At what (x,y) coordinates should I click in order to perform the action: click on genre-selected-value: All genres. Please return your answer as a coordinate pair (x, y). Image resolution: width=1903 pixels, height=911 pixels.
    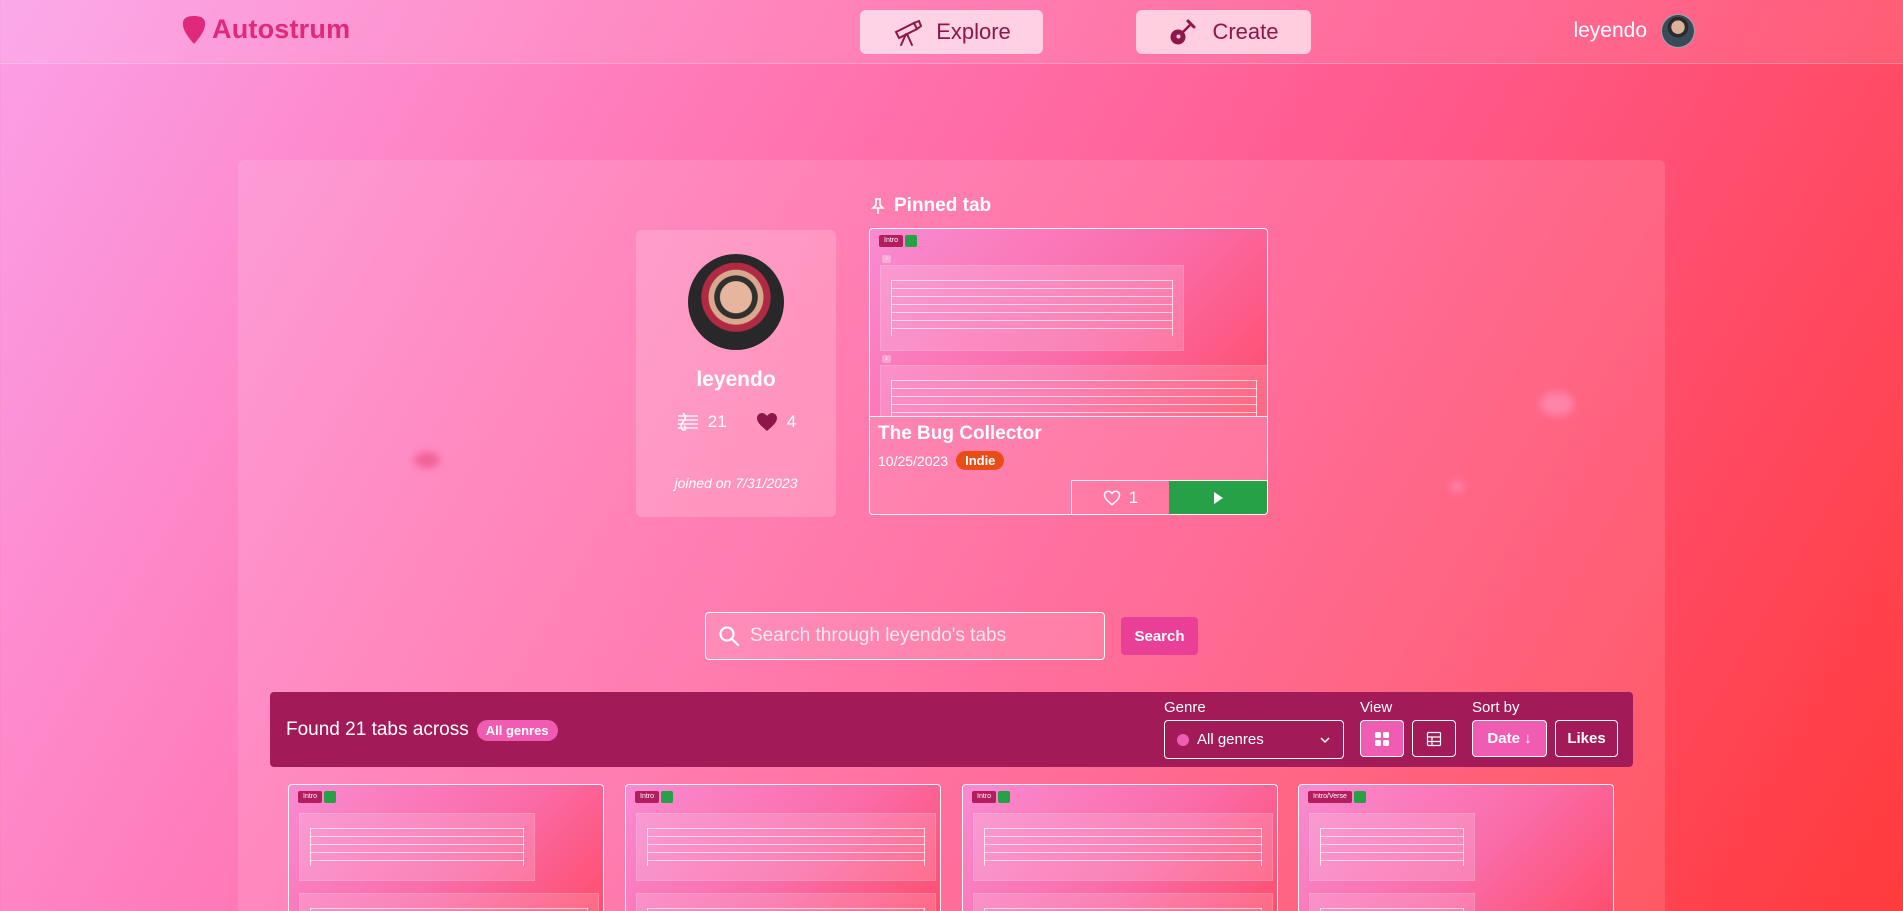
    Looking at the image, I should click on (1230, 739).